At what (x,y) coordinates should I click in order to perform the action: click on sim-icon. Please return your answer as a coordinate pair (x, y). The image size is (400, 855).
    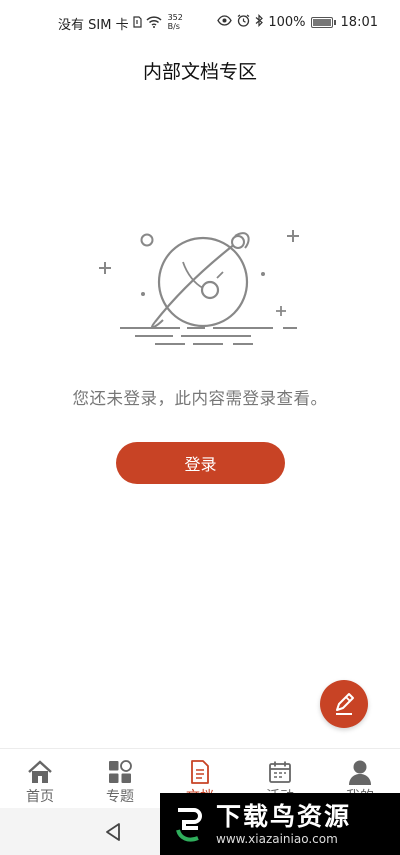
    Looking at the image, I should click on (137, 23).